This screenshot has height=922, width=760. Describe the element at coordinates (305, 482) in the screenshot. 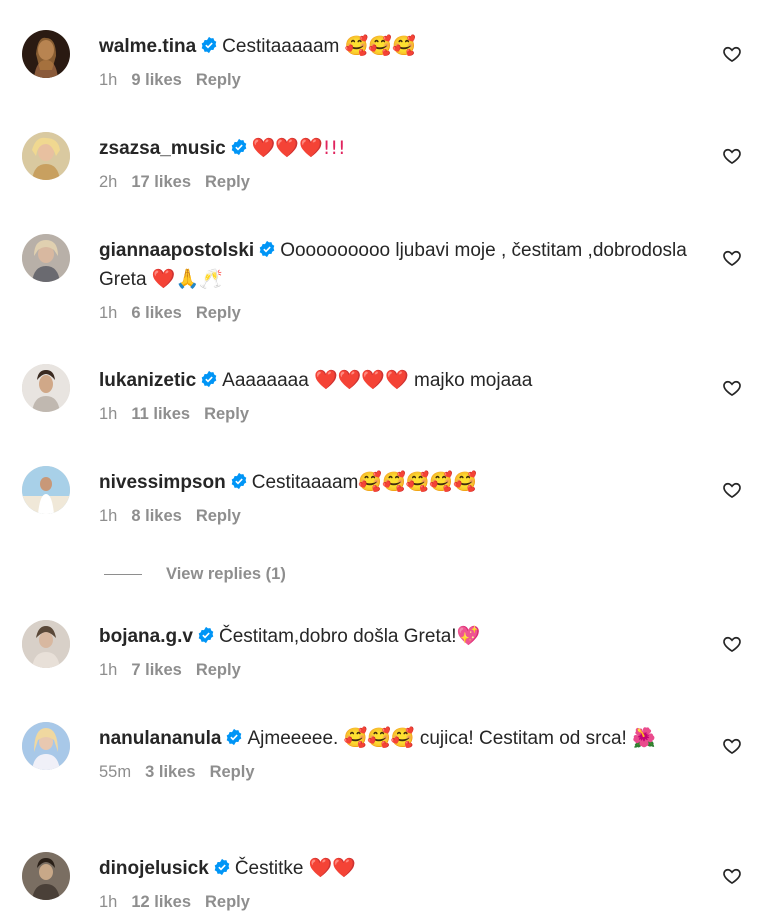

I see `comment-text: Cestitaaaam` at that location.